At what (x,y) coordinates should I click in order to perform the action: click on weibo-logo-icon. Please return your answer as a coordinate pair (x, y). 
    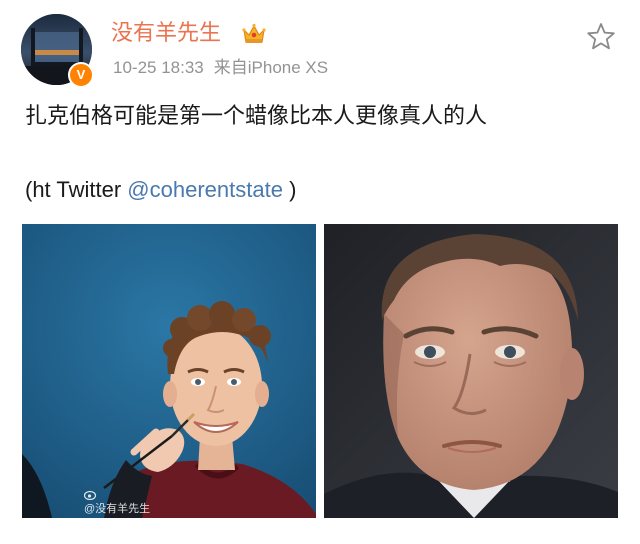
    Looking at the image, I should click on (90, 495).